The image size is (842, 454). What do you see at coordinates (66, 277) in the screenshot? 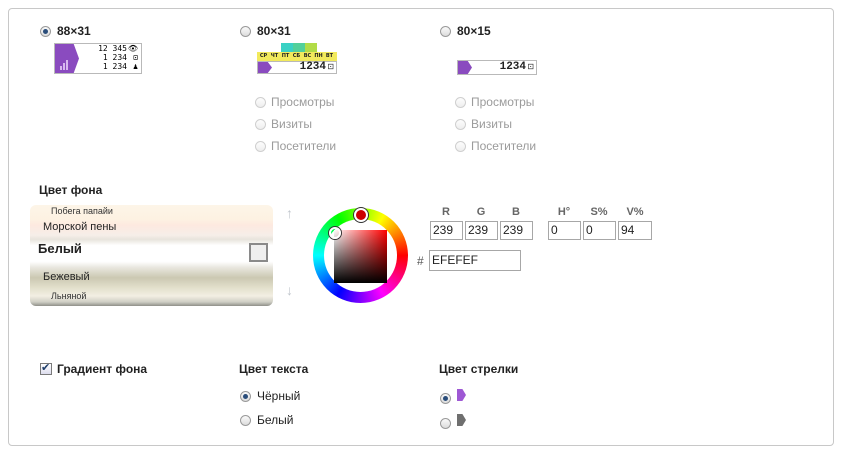
I see `color-option-beige: Бежевый` at bounding box center [66, 277].